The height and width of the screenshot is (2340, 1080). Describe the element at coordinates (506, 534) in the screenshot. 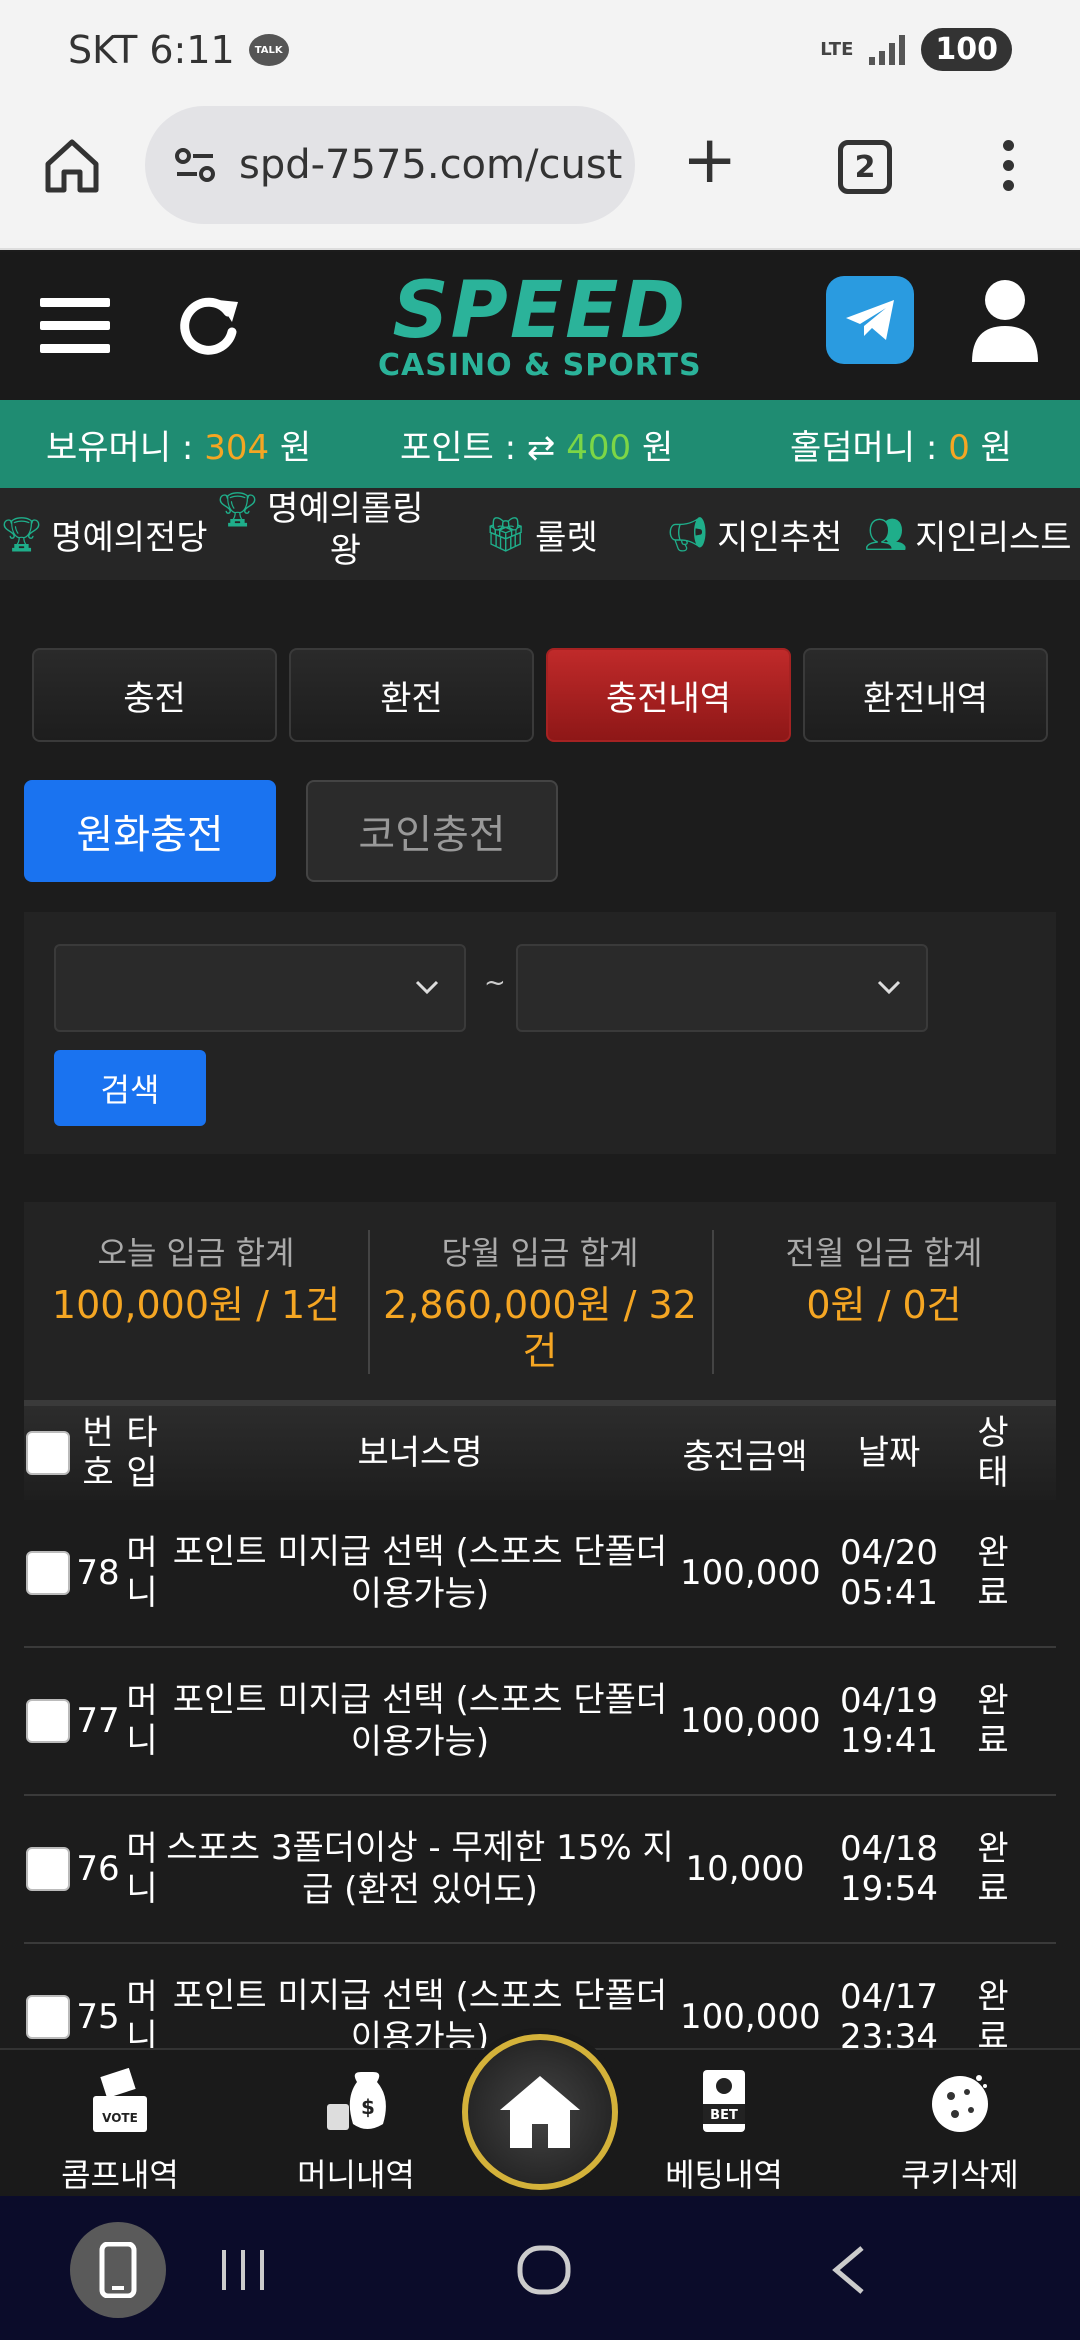

I see `gift-icon: 🎁︎` at that location.